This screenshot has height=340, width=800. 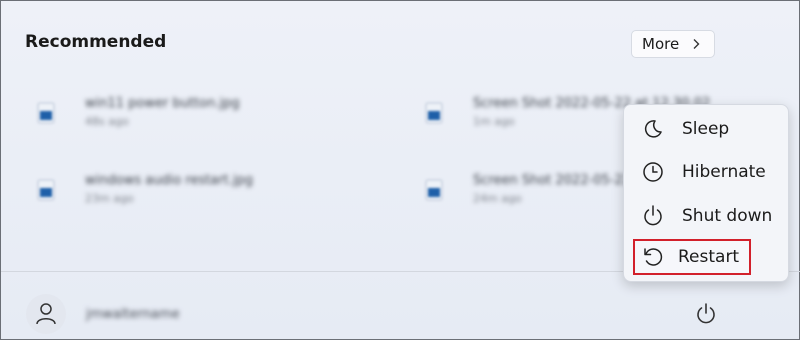 I want to click on recommended-item-time: 23m ago, so click(x=109, y=198).